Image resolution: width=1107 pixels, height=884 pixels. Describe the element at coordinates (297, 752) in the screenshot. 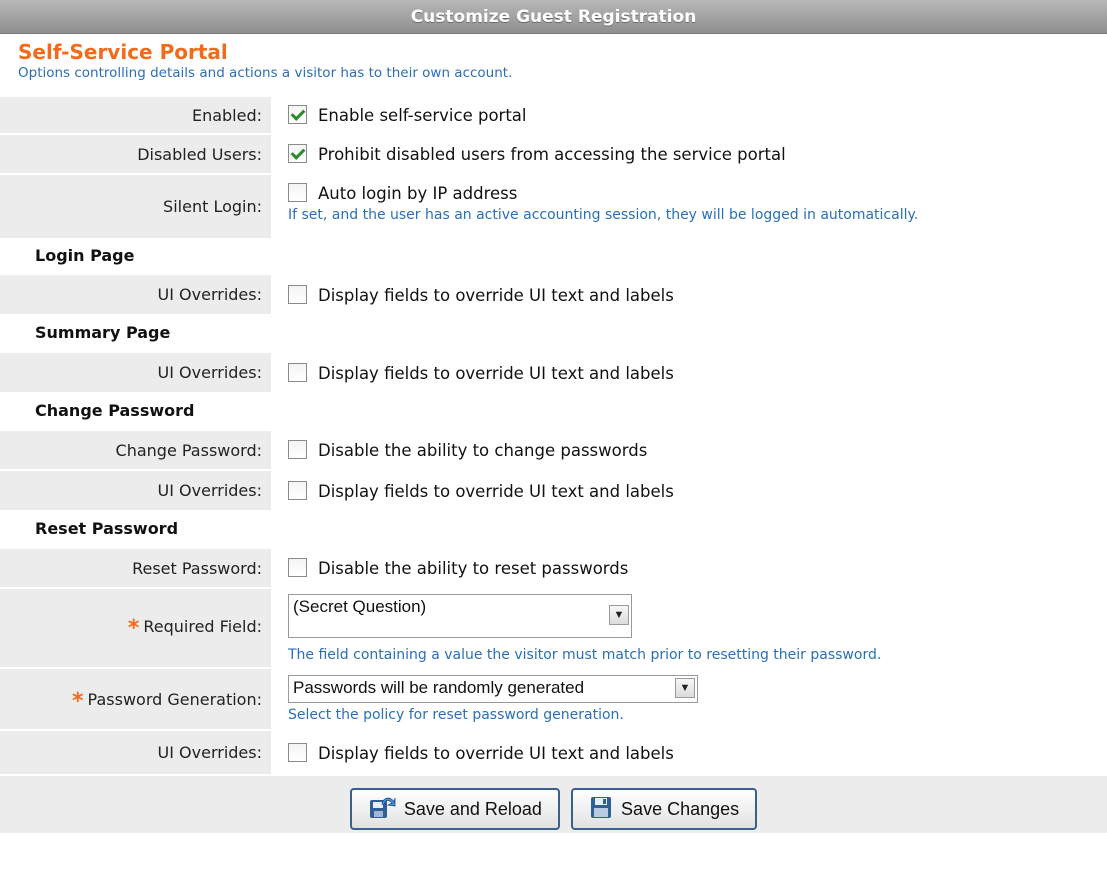

I see `reset-ui-overrides-checkbox` at that location.